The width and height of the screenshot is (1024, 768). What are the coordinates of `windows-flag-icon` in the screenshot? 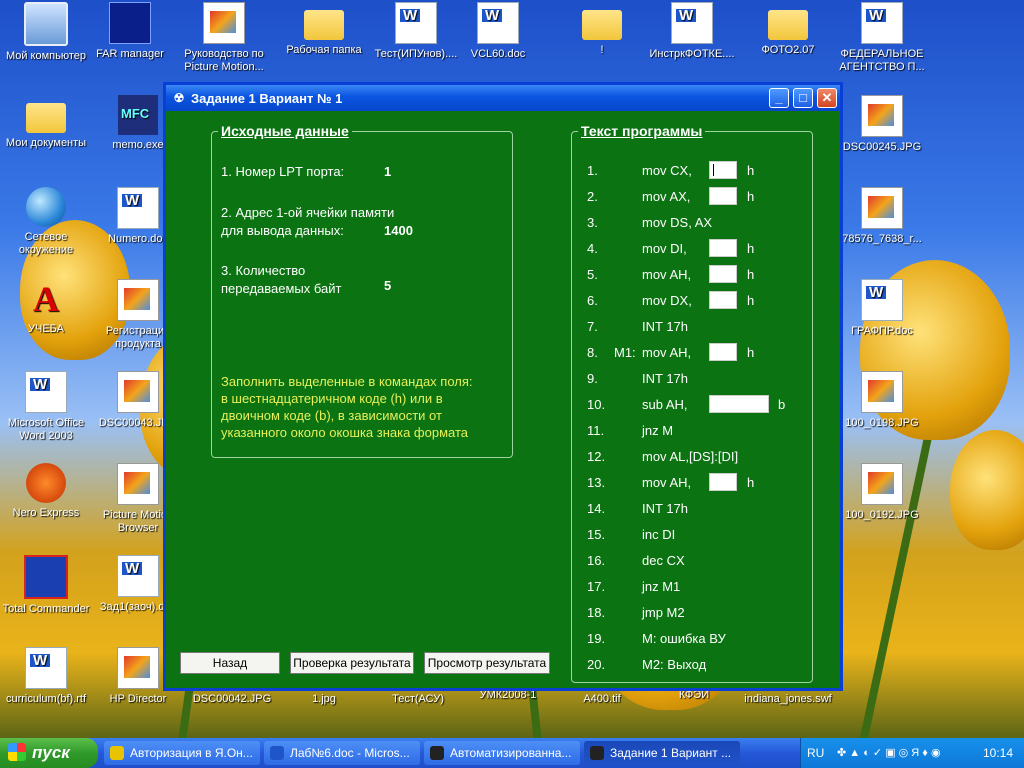 It's located at (17, 752).